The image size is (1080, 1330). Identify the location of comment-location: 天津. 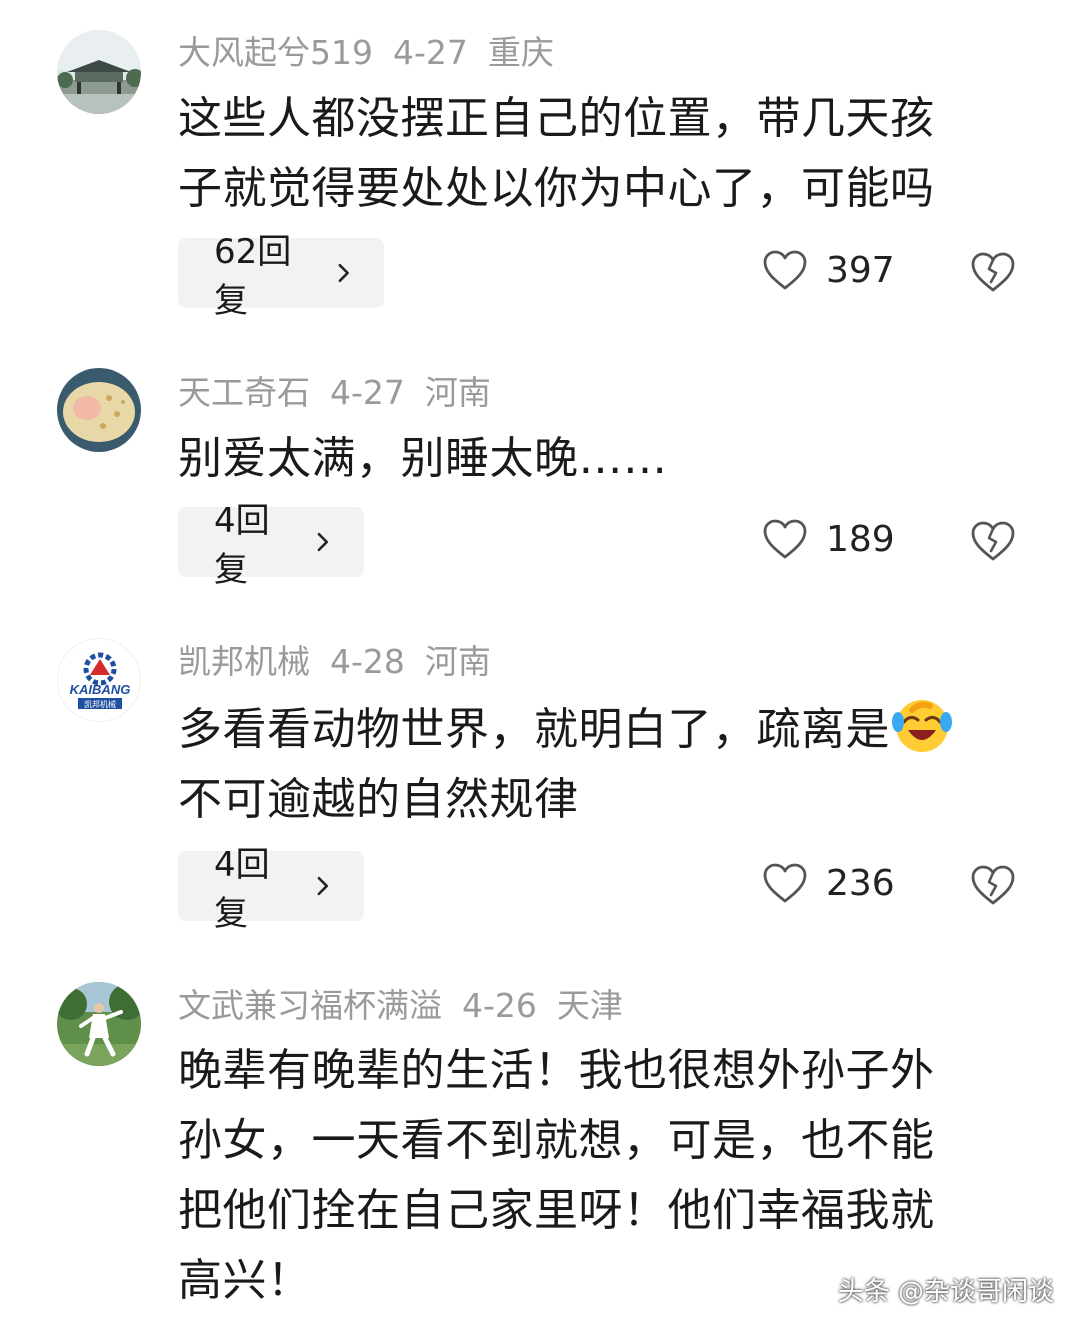
(589, 1005).